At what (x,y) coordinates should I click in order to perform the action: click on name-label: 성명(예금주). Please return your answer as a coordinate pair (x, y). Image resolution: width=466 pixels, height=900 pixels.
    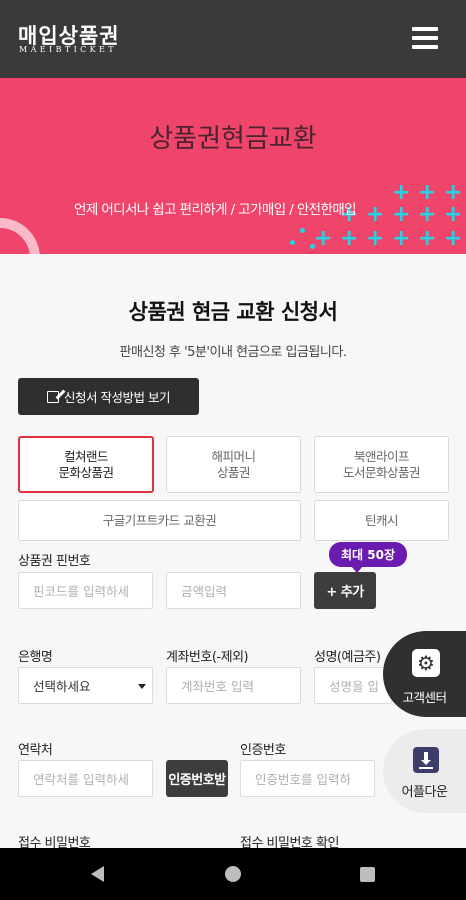
    Looking at the image, I should click on (347, 657).